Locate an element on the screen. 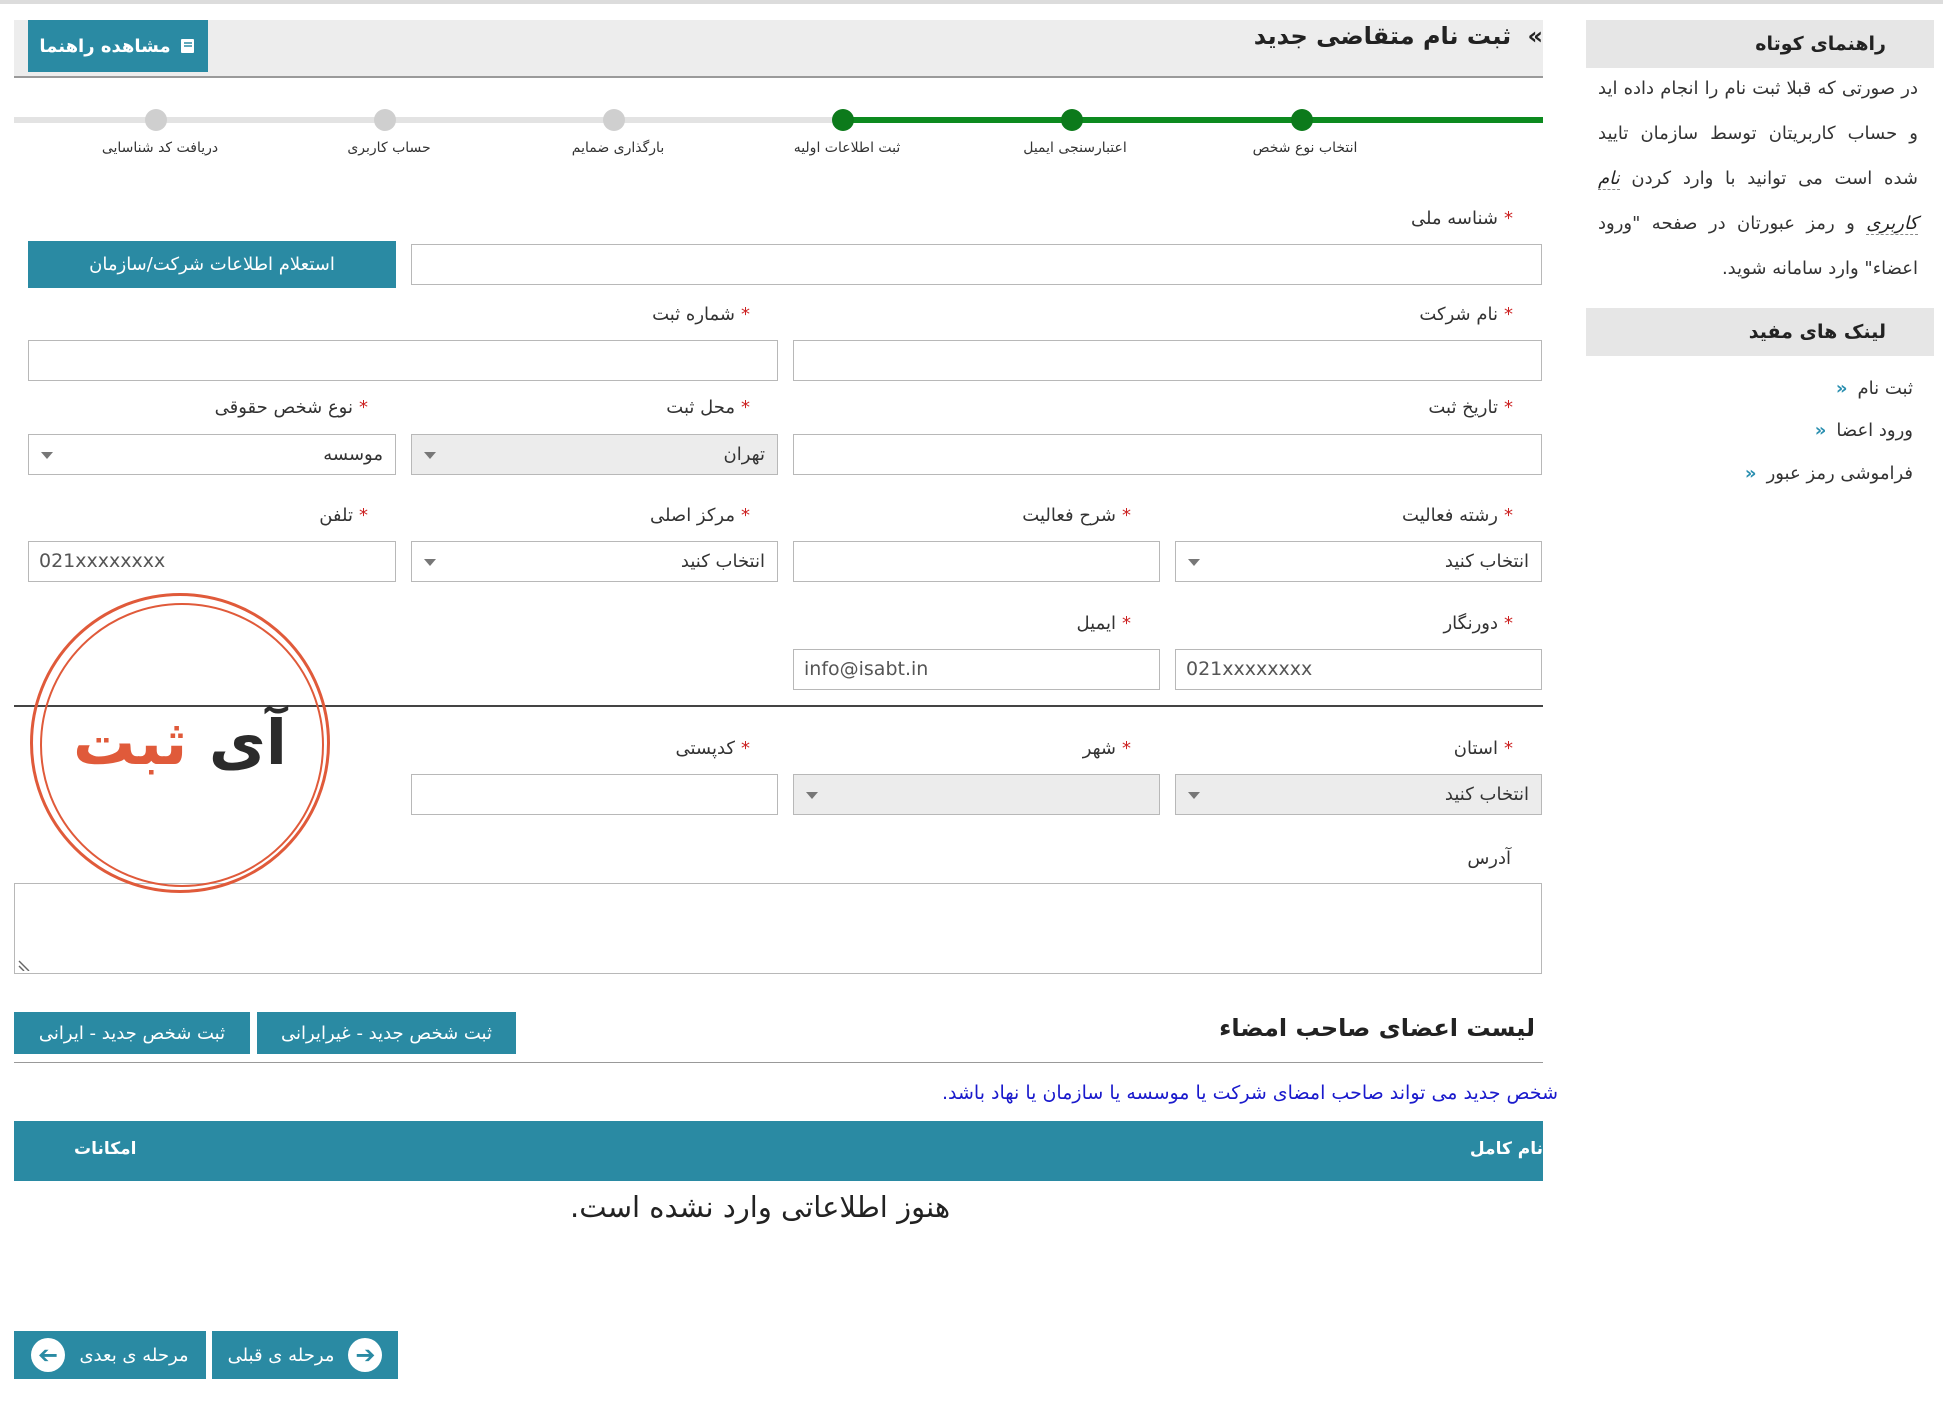  phone-placeholder: 021xxxxxxxx is located at coordinates (102, 561).